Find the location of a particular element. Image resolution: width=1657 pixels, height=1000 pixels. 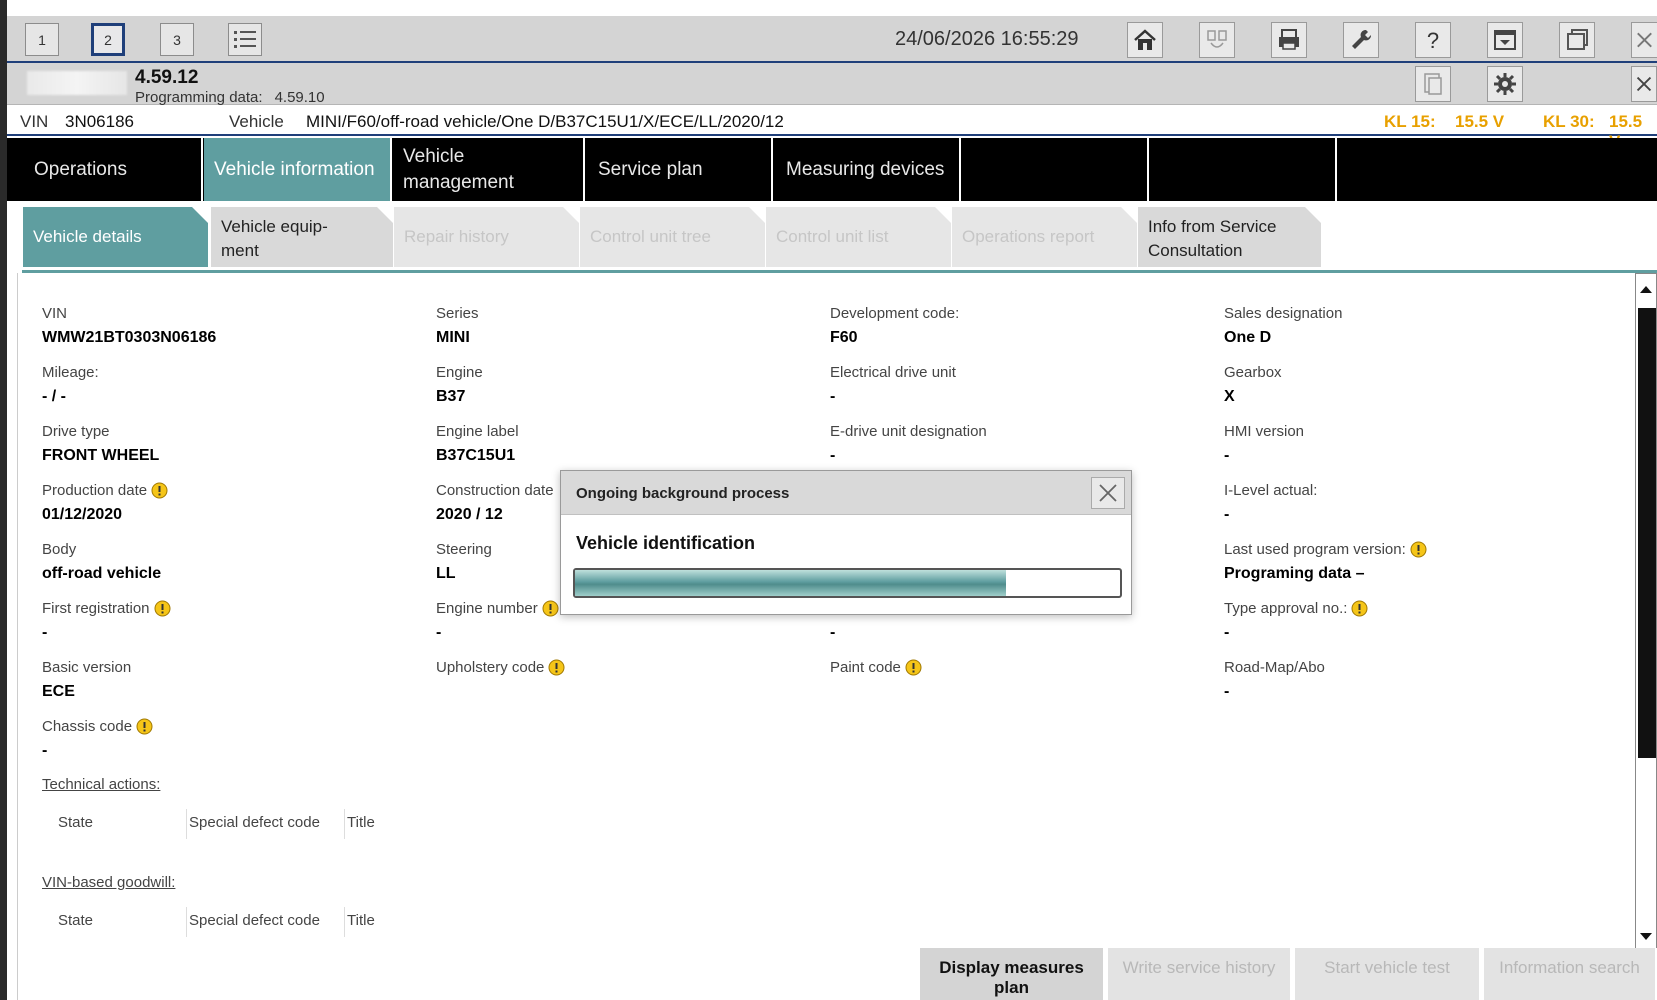

version-number: 4.59.12 is located at coordinates (167, 77).